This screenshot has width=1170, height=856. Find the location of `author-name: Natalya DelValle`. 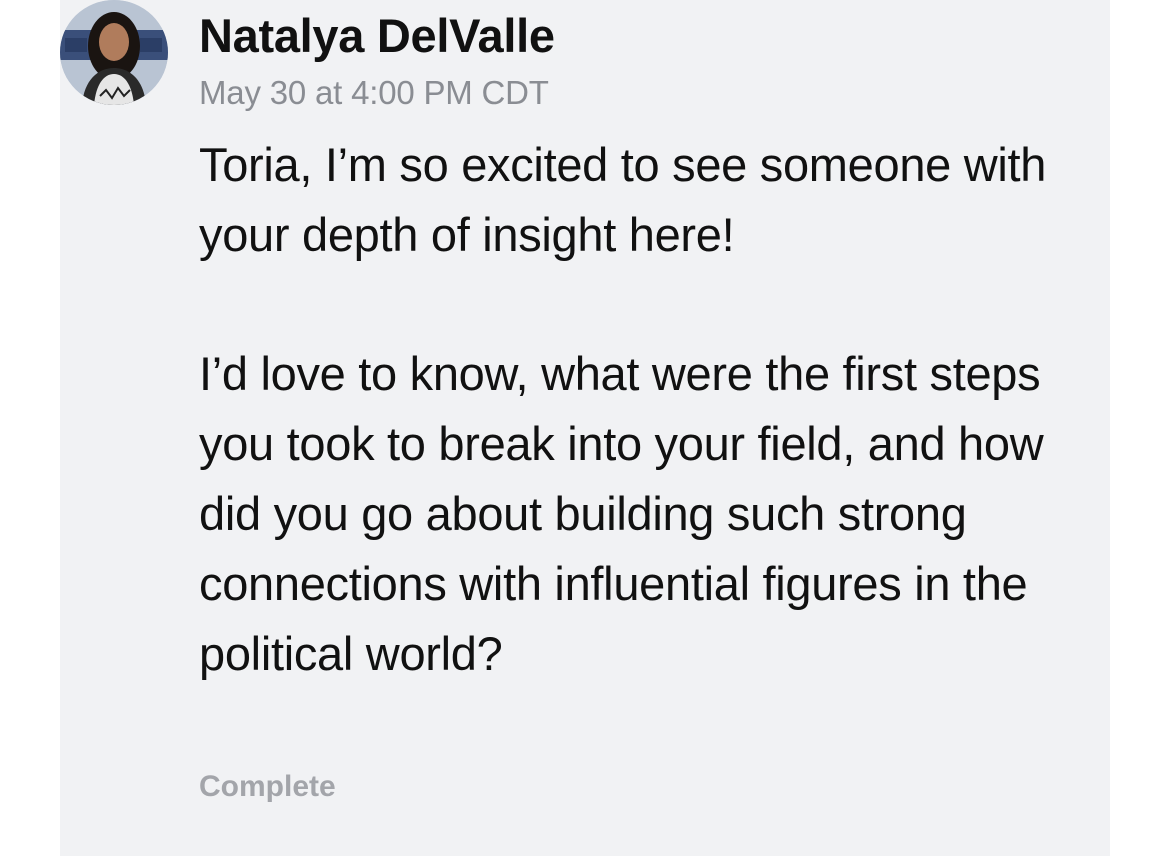

author-name: Natalya DelValle is located at coordinates (377, 35).